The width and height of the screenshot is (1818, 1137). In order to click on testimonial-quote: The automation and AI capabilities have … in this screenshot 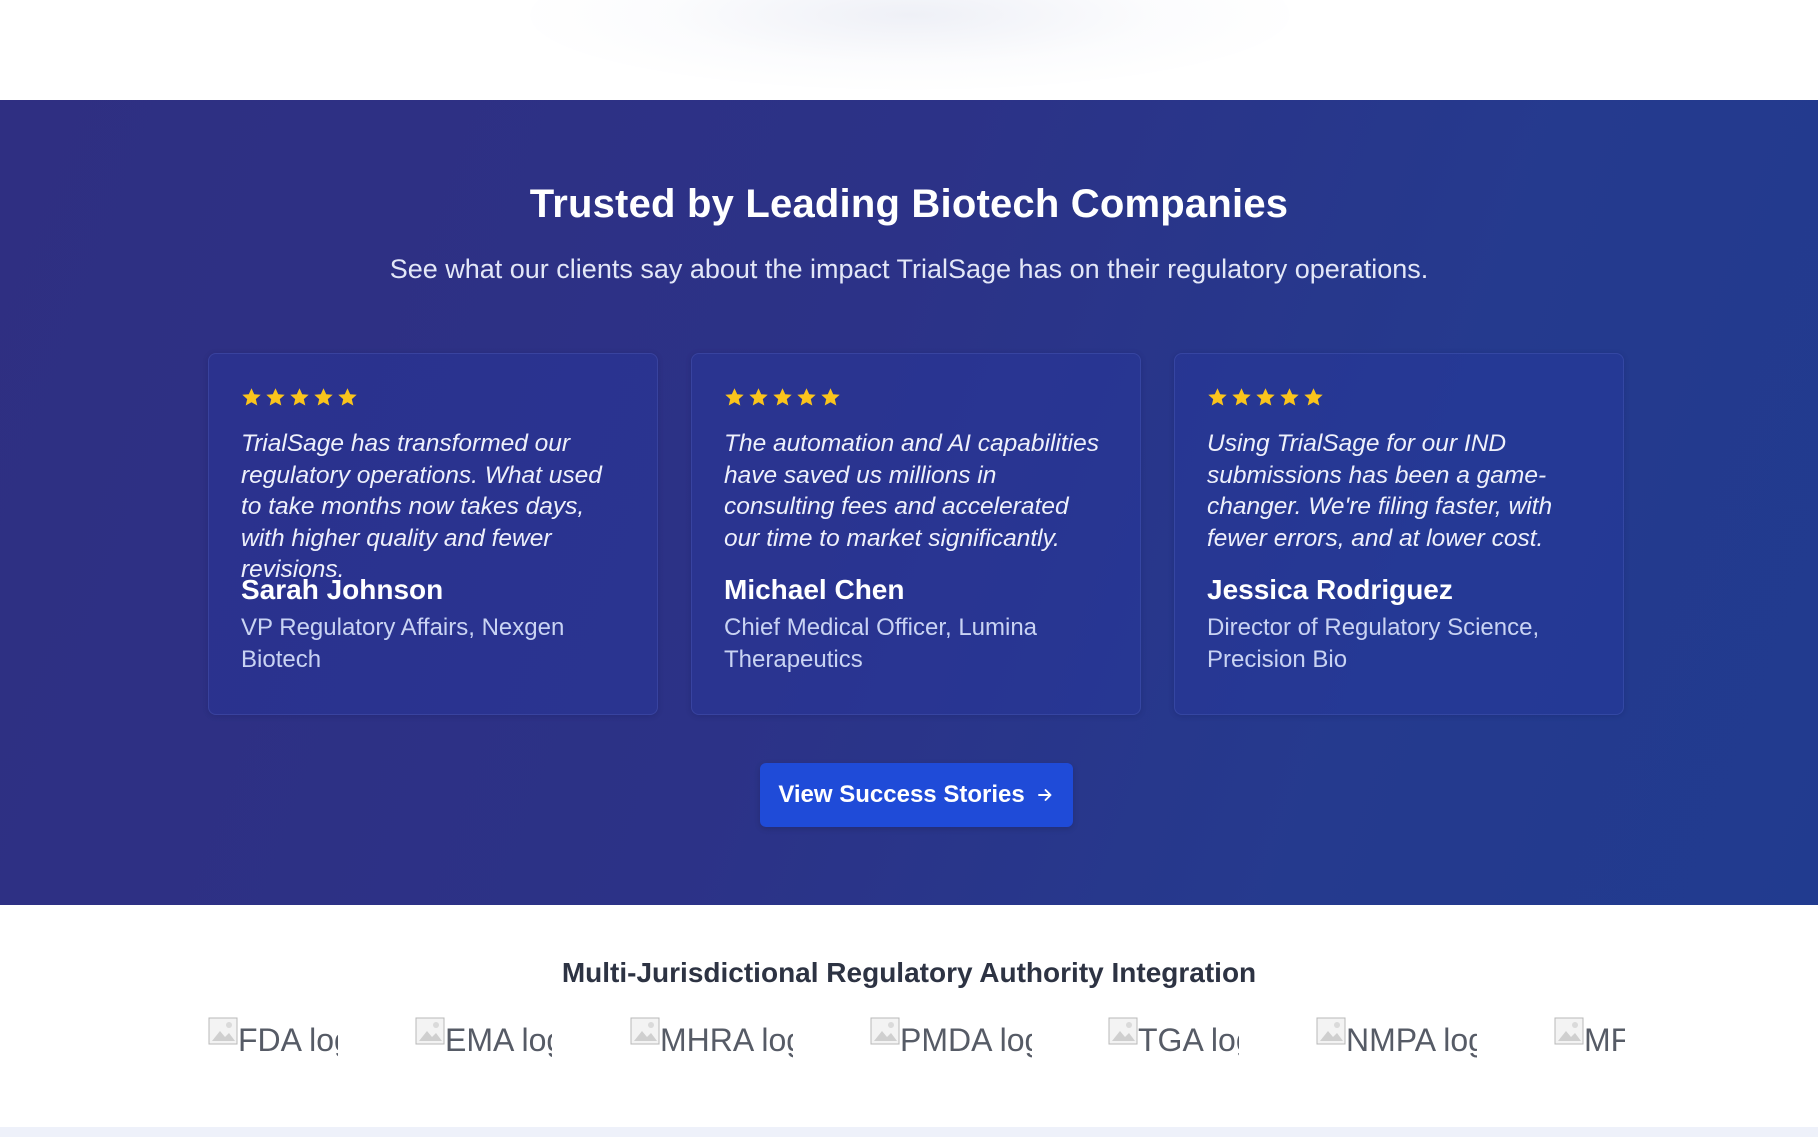, I will do `click(911, 491)`.